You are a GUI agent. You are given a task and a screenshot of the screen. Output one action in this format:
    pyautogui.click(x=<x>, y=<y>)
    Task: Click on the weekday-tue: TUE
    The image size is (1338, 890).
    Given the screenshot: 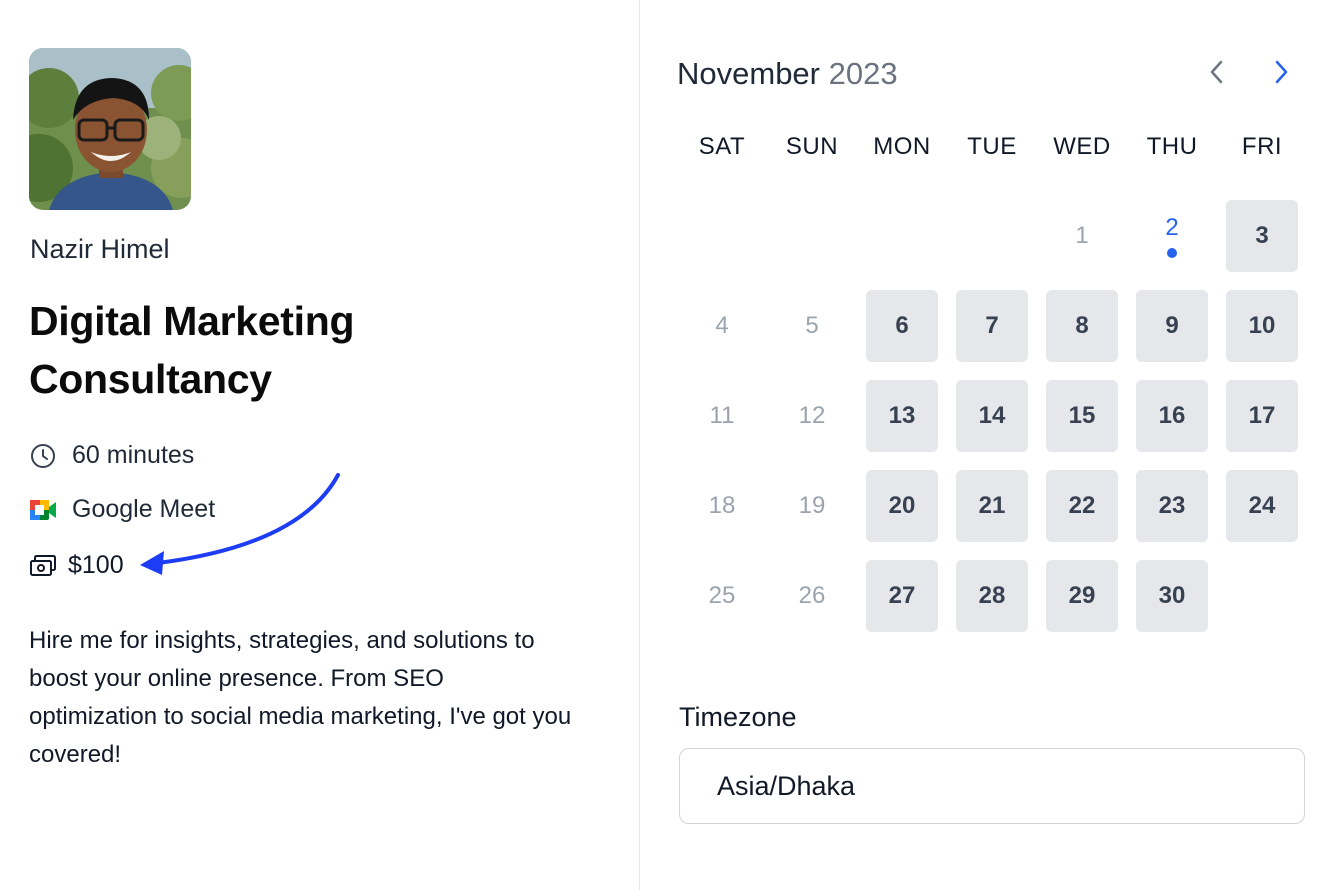 What is the action you would take?
    pyautogui.click(x=992, y=146)
    